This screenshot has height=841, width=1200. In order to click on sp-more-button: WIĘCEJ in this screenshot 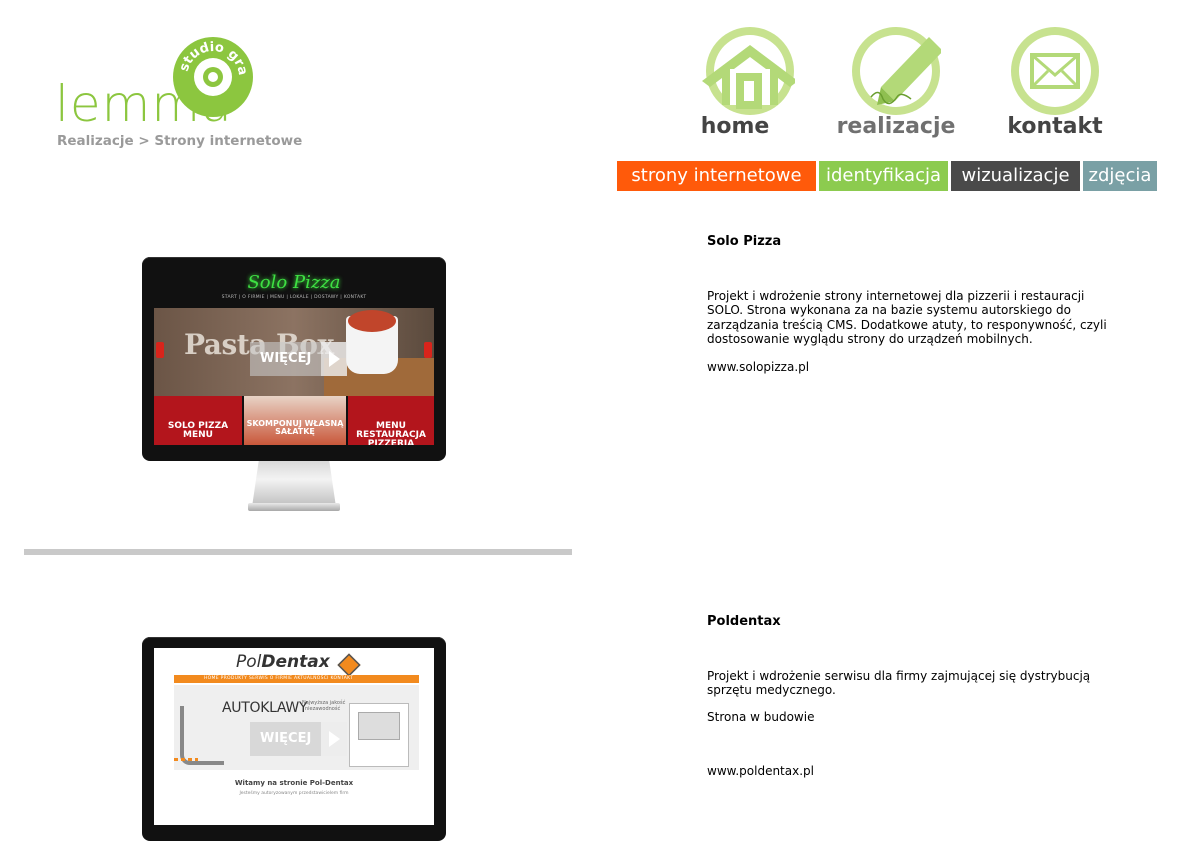, I will do `click(298, 359)`.